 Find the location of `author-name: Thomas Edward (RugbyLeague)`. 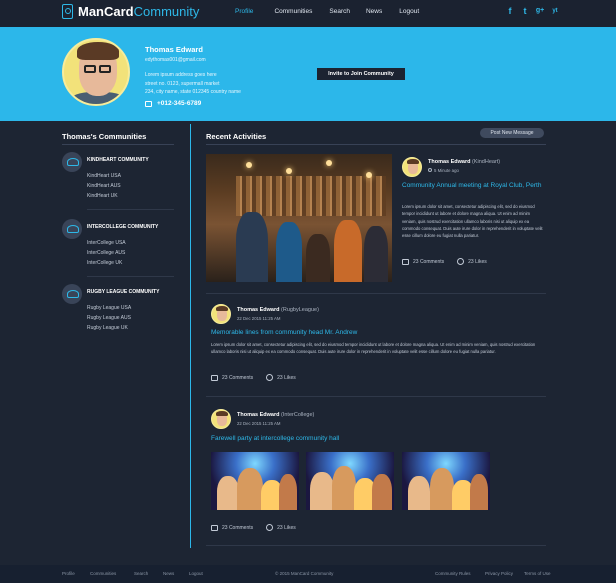

author-name: Thomas Edward (RugbyLeague) is located at coordinates (278, 310).